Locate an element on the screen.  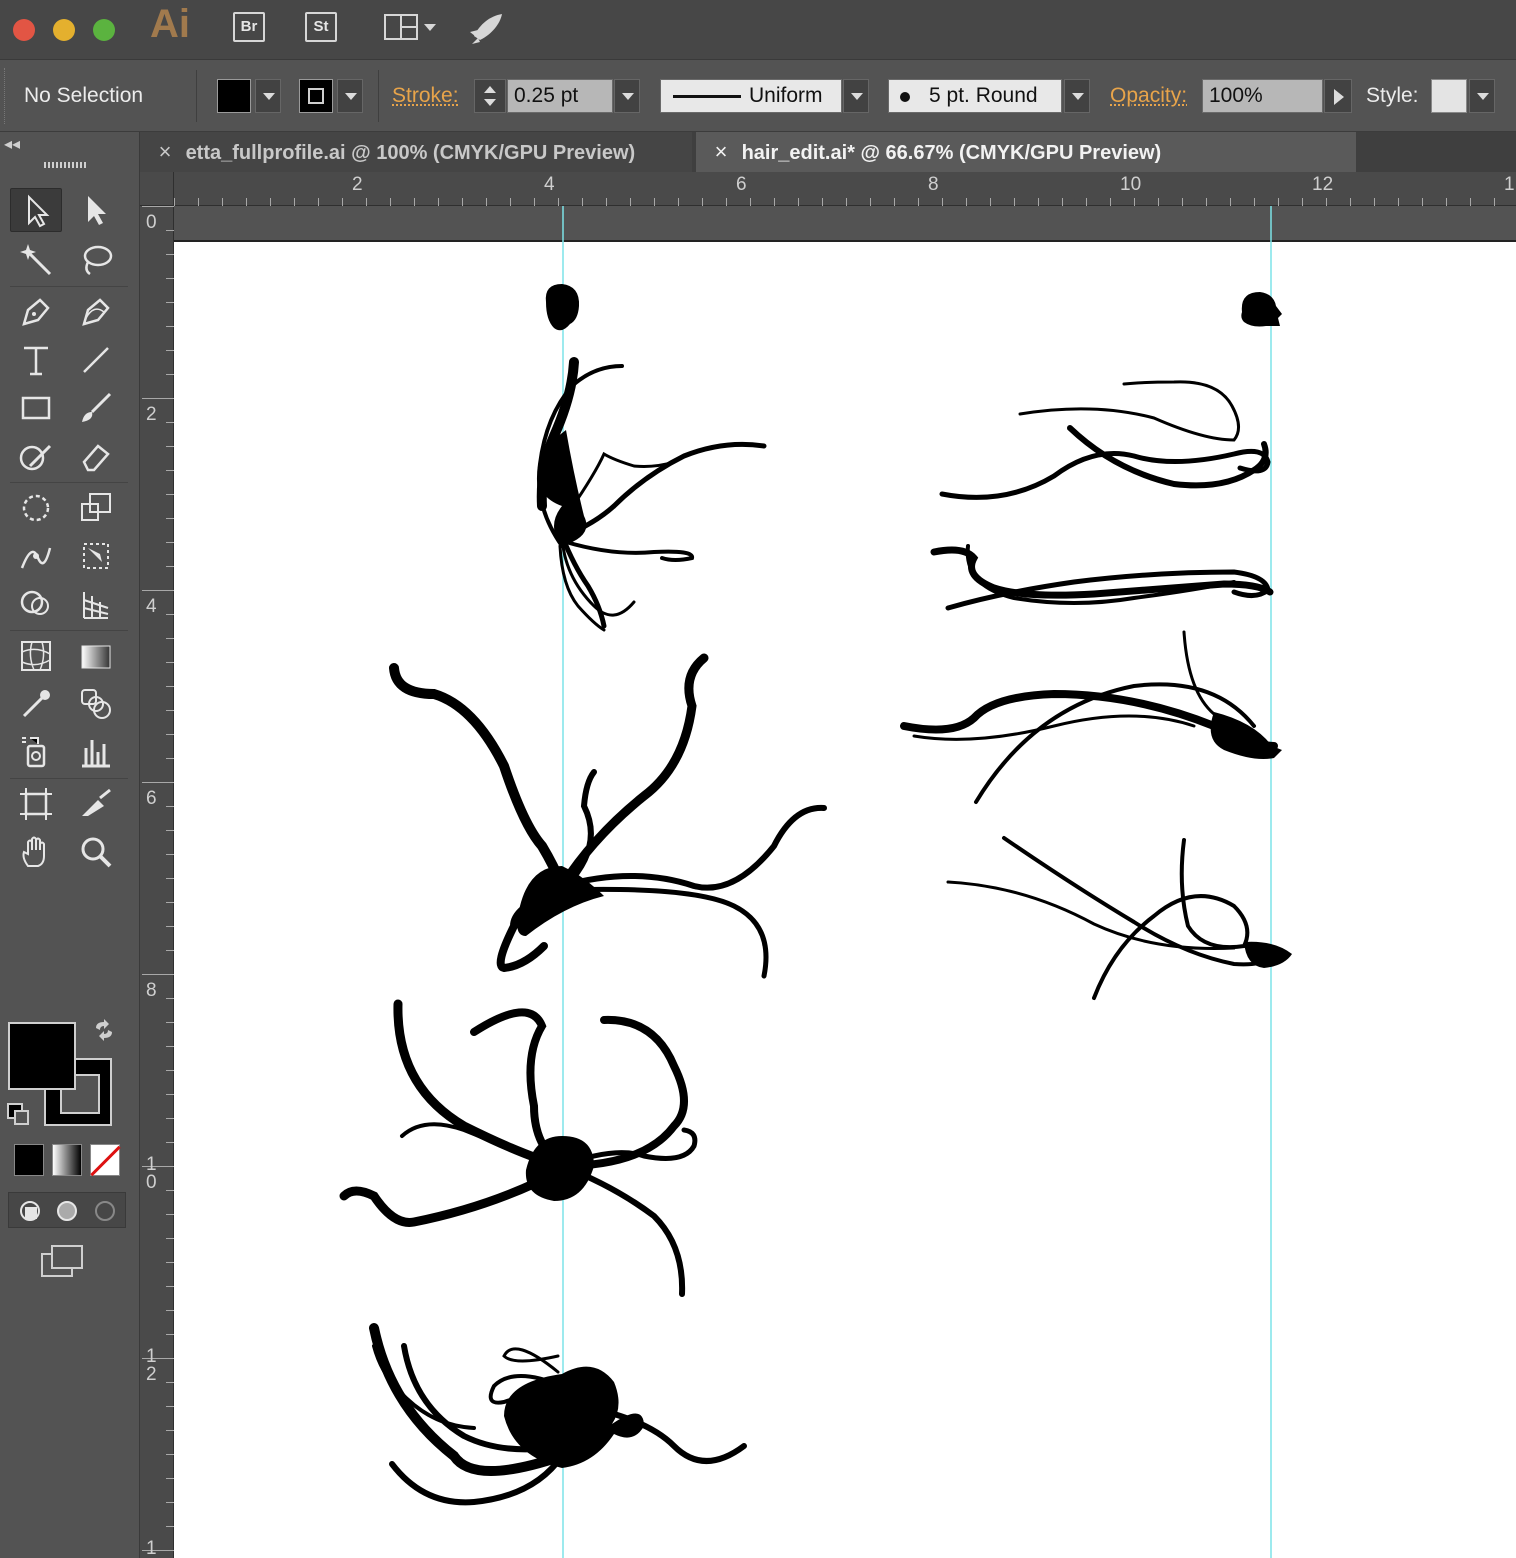
draw-behind-icon is located at coordinates (67, 1211).